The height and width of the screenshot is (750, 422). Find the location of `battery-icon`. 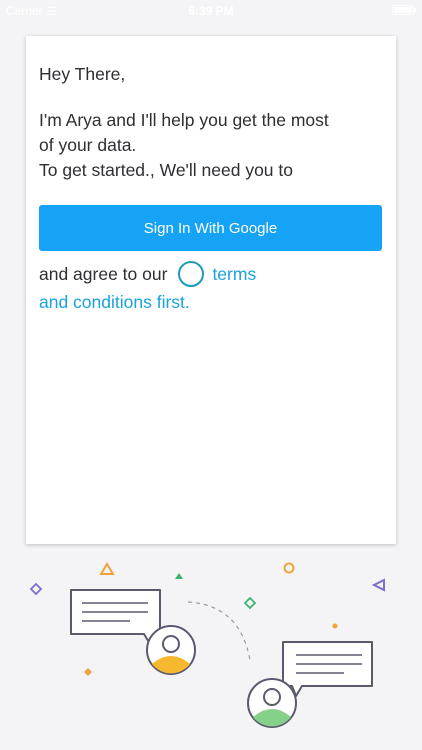

battery-icon is located at coordinates (404, 10).